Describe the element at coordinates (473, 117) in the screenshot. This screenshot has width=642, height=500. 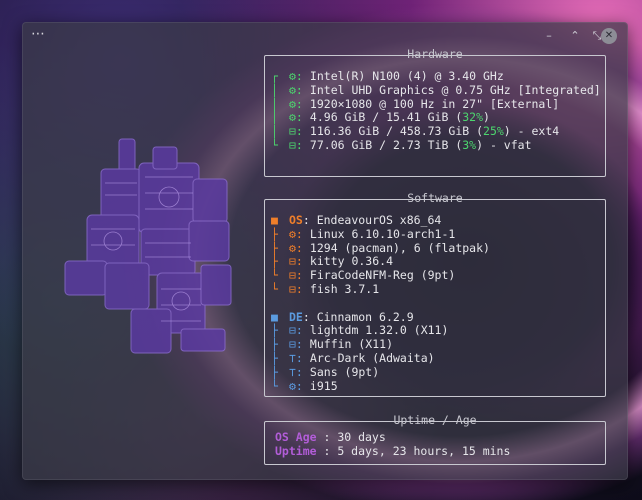
I see `memory-percent: 32%` at that location.